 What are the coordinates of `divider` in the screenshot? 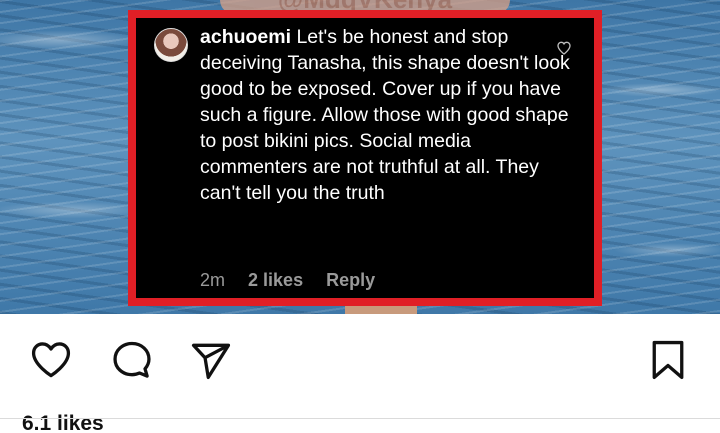 It's located at (360, 418).